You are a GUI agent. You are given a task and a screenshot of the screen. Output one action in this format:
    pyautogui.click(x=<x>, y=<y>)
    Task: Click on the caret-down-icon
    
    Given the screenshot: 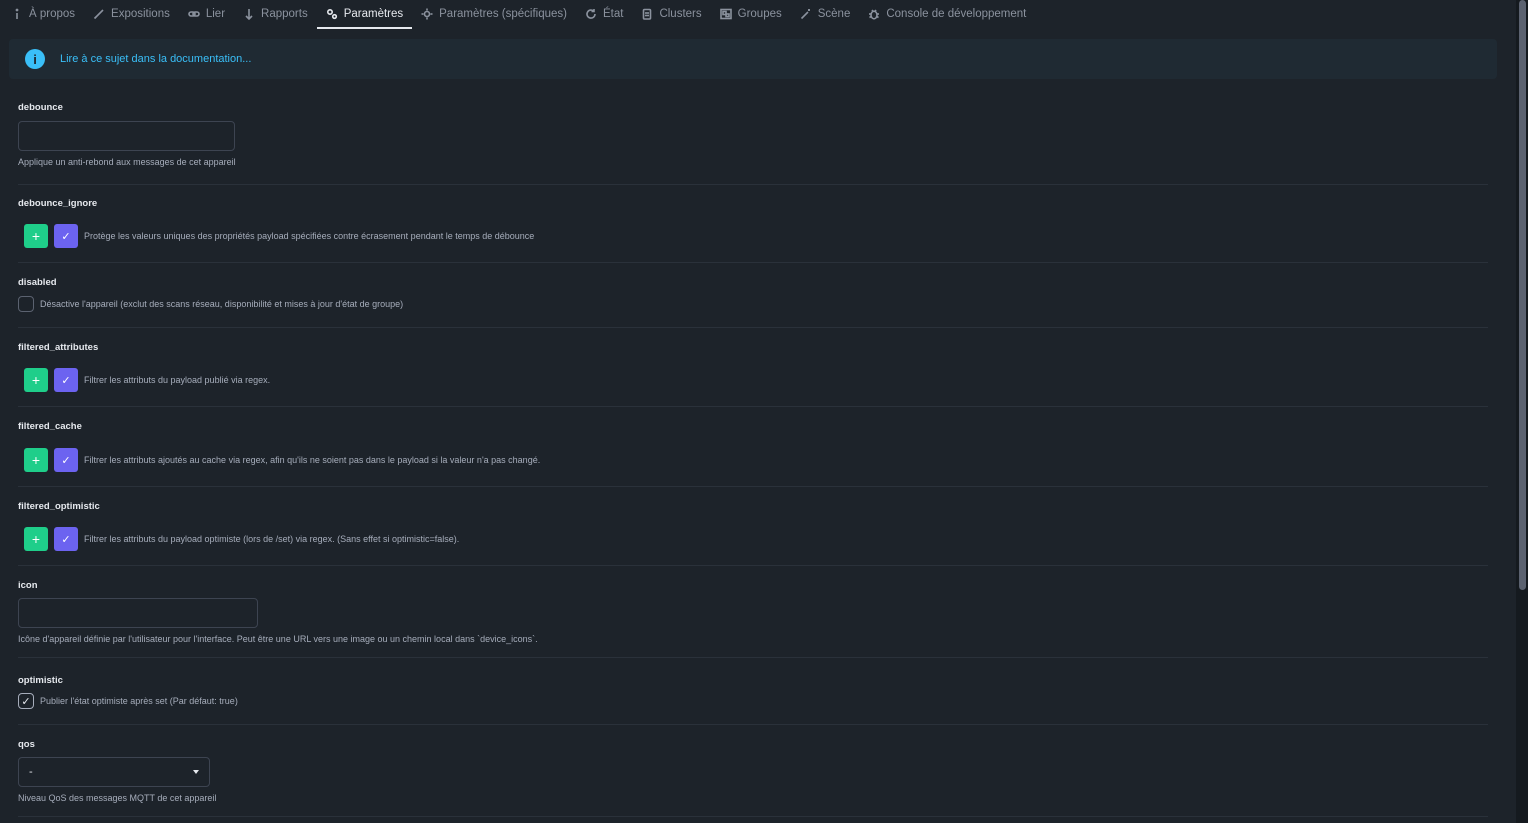 What is the action you would take?
    pyautogui.click(x=196, y=772)
    